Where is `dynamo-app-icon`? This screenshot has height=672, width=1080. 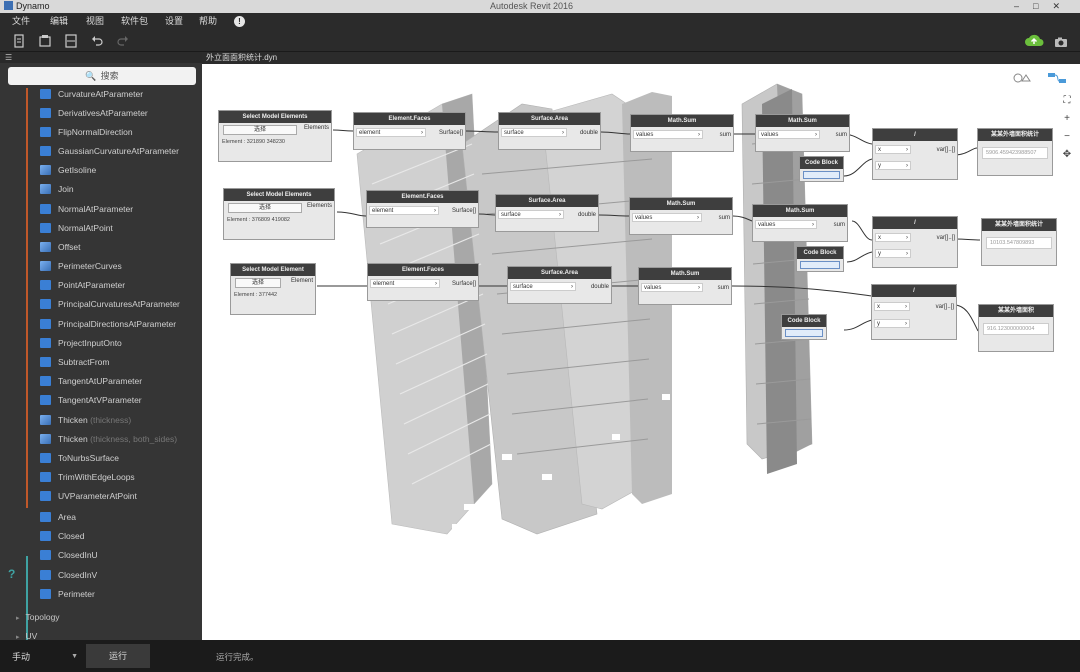 dynamo-app-icon is located at coordinates (8, 5).